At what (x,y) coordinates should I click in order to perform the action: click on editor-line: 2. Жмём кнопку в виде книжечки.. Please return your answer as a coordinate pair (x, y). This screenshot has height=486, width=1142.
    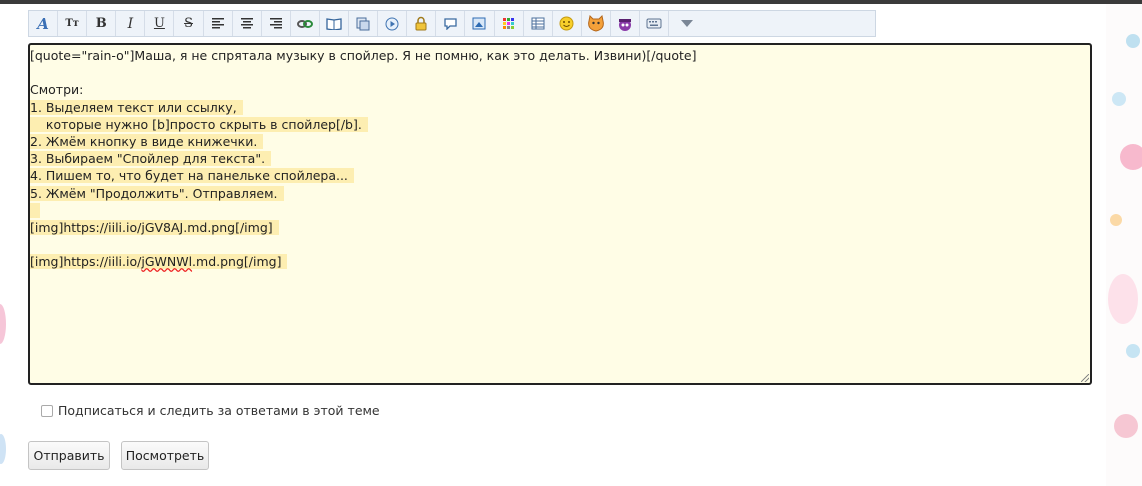
    Looking at the image, I should click on (366, 141).